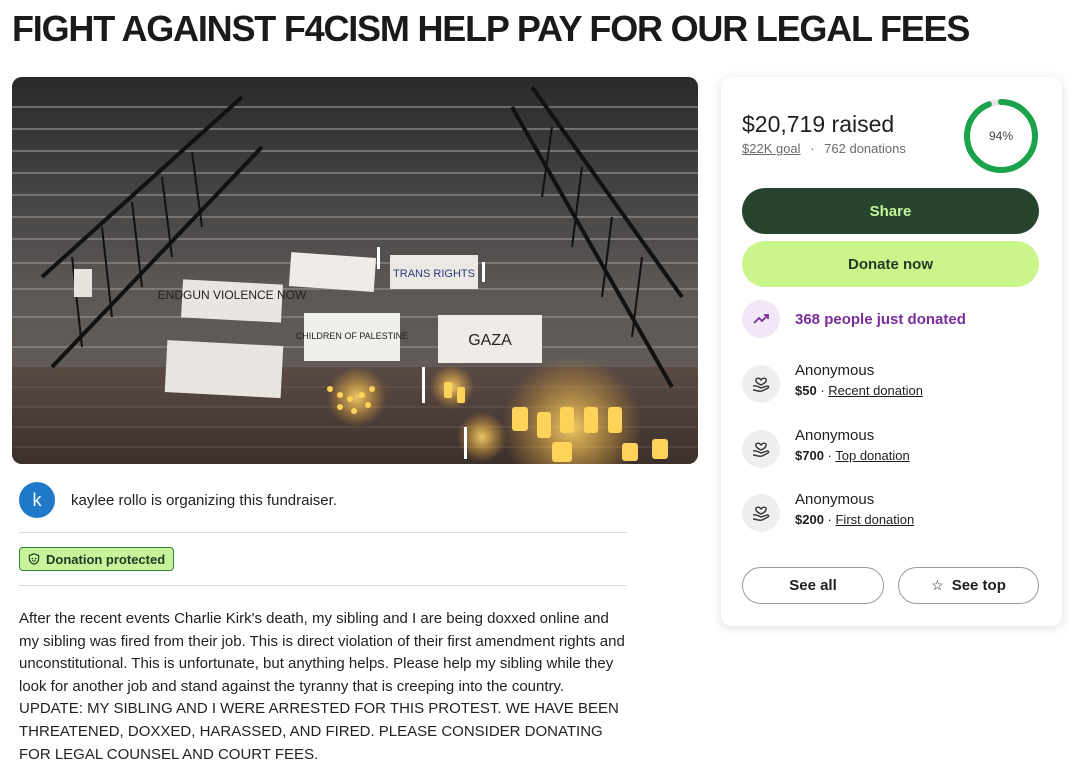 This screenshot has width=1082, height=773. I want to click on share-button: Share, so click(890, 211).